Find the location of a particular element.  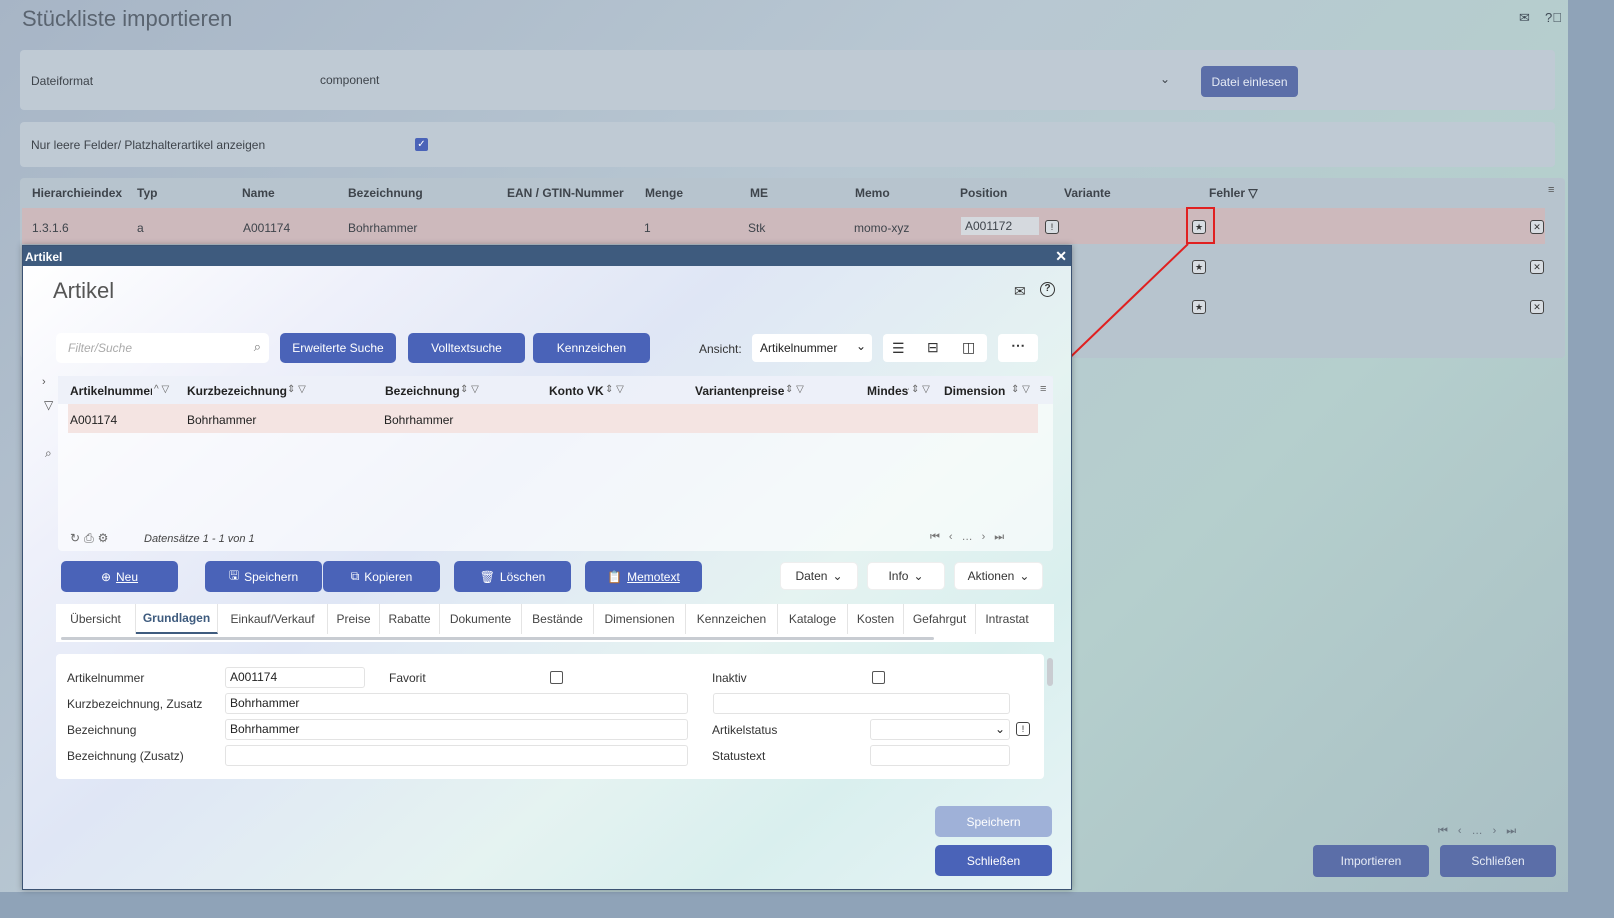

kennzeichen-button: Kennzeichen is located at coordinates (591, 348).